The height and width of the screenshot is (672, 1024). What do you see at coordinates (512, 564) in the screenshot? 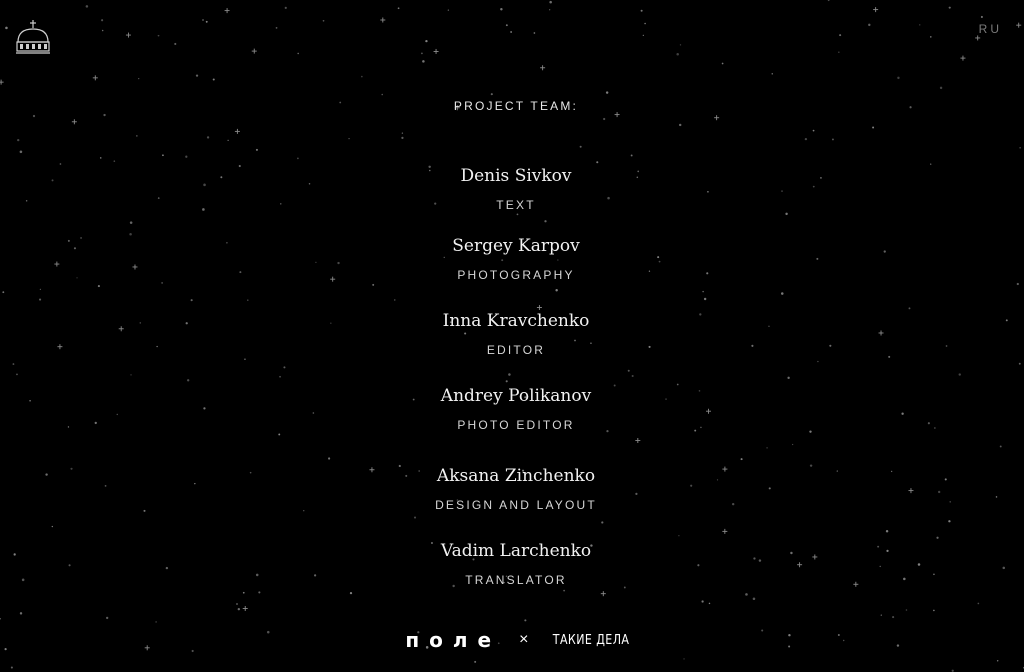
I see `team-member: Vadim Larchenko TRANSLATOR` at bounding box center [512, 564].